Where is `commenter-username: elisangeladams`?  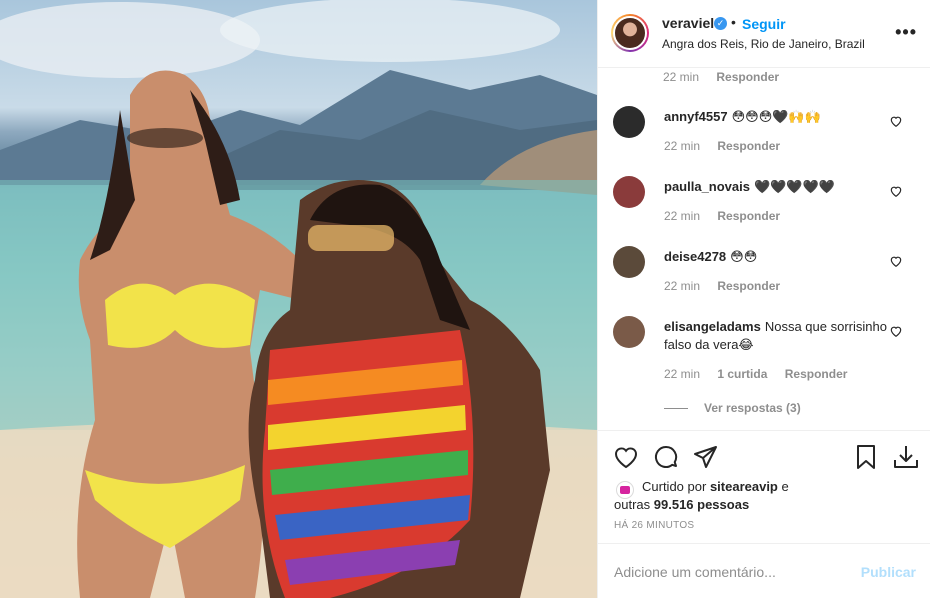 commenter-username: elisangeladams is located at coordinates (712, 326).